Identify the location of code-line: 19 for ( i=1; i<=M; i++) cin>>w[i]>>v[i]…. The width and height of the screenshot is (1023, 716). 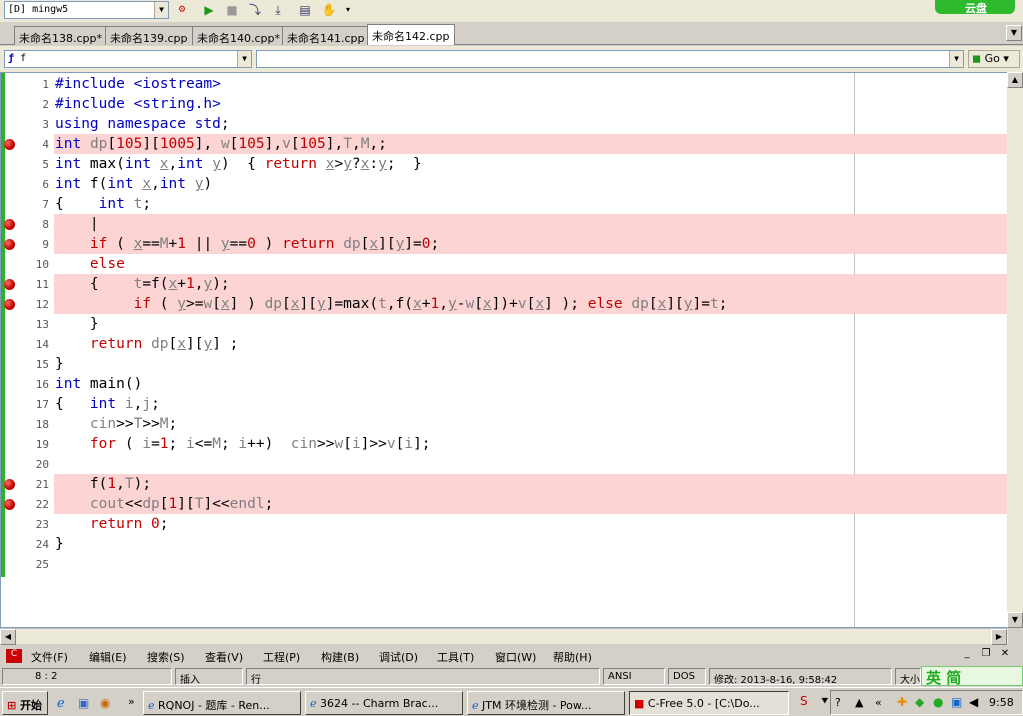
(504, 444).